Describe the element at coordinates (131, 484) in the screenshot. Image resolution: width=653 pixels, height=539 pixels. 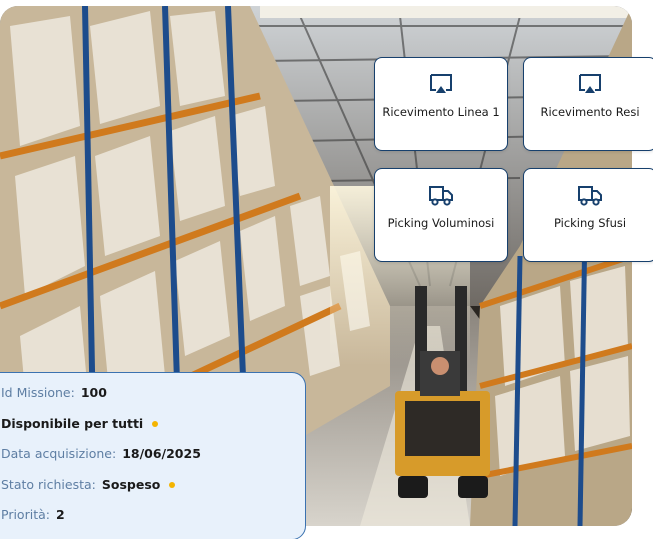
I see `request-status-value: Sospeso` at that location.